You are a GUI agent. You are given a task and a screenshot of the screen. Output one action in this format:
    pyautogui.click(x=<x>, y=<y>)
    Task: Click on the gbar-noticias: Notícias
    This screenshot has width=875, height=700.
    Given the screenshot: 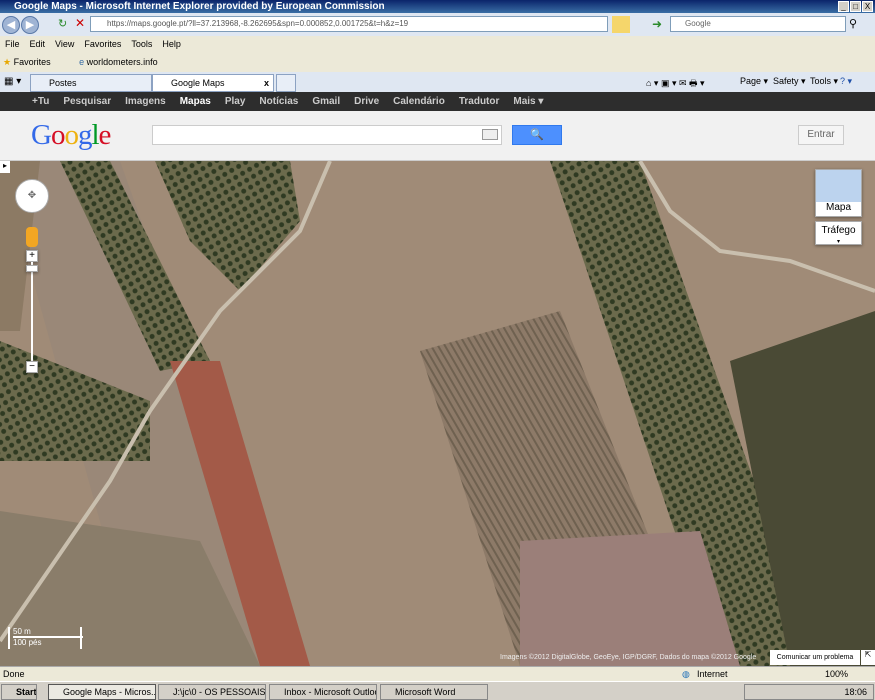 What is the action you would take?
    pyautogui.click(x=278, y=101)
    